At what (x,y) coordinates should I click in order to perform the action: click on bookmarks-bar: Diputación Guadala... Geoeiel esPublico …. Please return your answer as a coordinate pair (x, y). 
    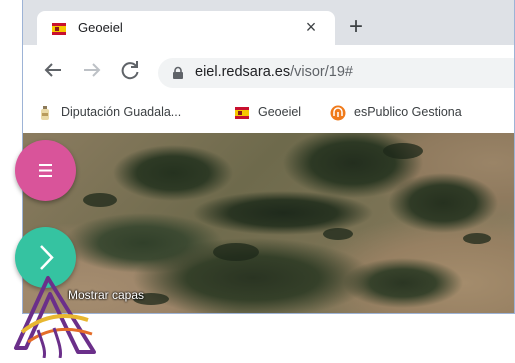
    Looking at the image, I should click on (268, 113).